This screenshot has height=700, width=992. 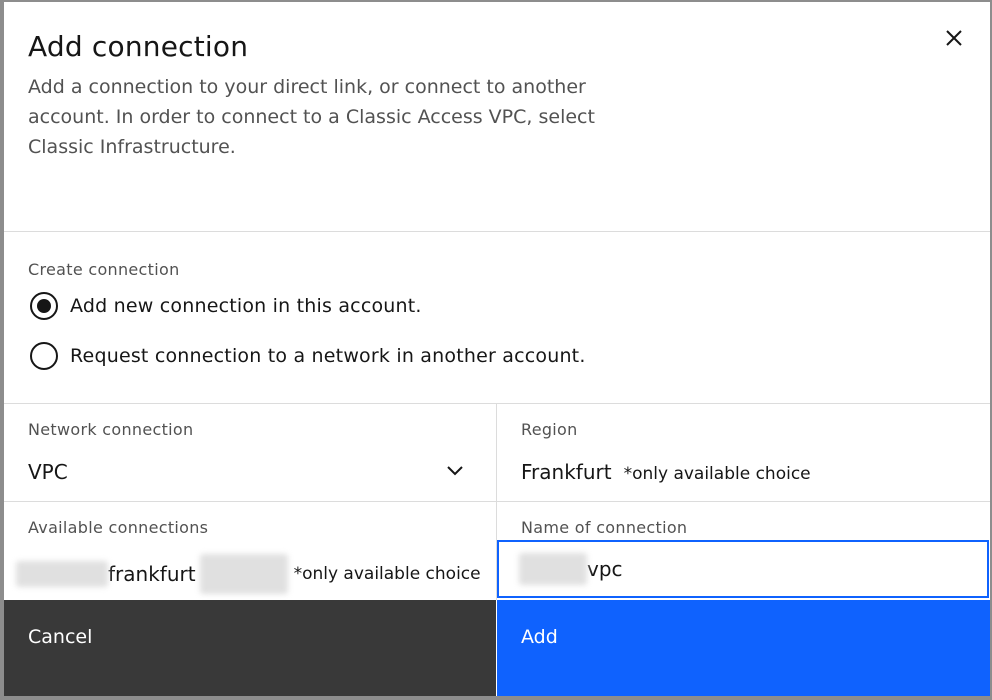 What do you see at coordinates (743, 569) in the screenshot?
I see `name-of-connection-input: vpc` at bounding box center [743, 569].